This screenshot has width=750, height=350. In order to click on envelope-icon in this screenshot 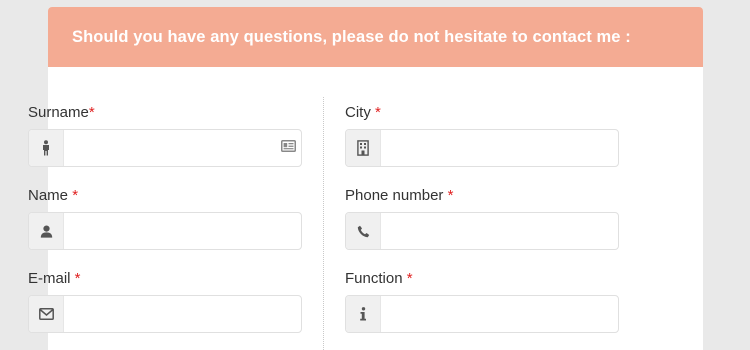, I will do `click(46, 314)`.